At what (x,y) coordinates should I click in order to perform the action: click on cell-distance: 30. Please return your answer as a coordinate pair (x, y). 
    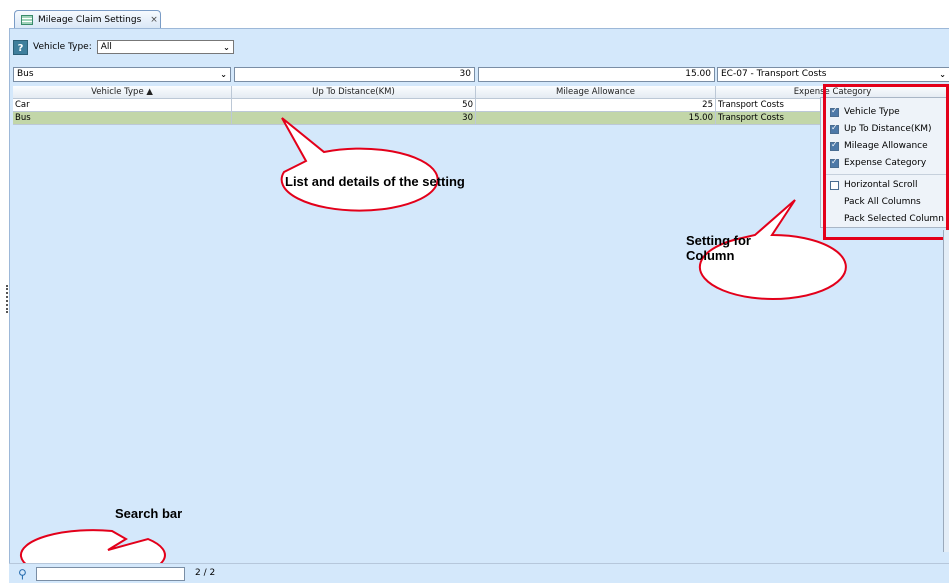
    Looking at the image, I should click on (354, 118).